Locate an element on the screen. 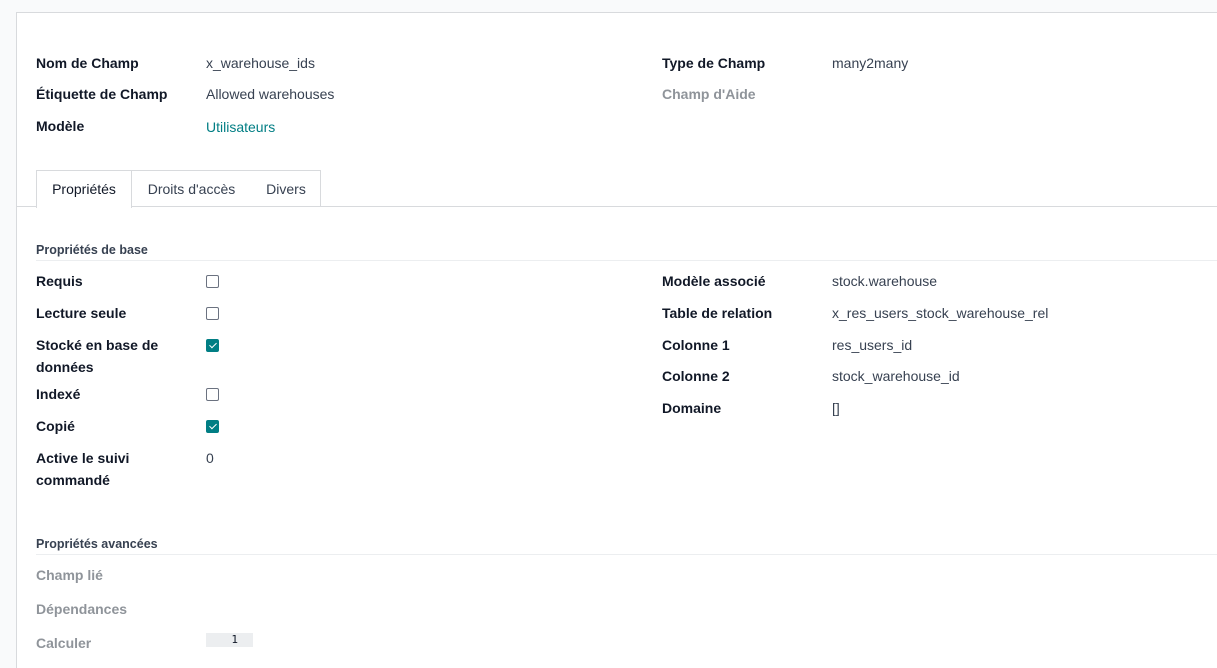  basic-properties-separator is located at coordinates (626, 260).